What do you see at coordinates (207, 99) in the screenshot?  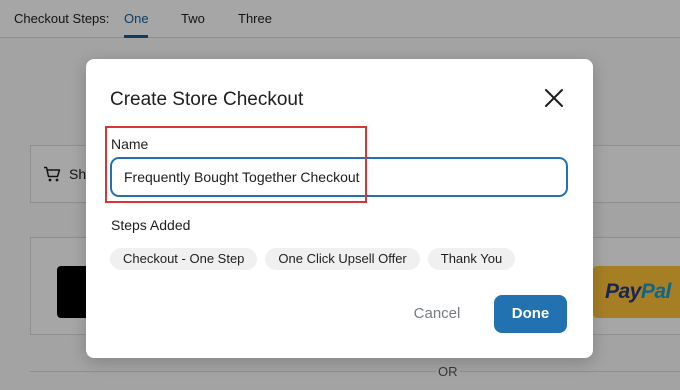 I see `dialog-title: Create Store Checkout` at bounding box center [207, 99].